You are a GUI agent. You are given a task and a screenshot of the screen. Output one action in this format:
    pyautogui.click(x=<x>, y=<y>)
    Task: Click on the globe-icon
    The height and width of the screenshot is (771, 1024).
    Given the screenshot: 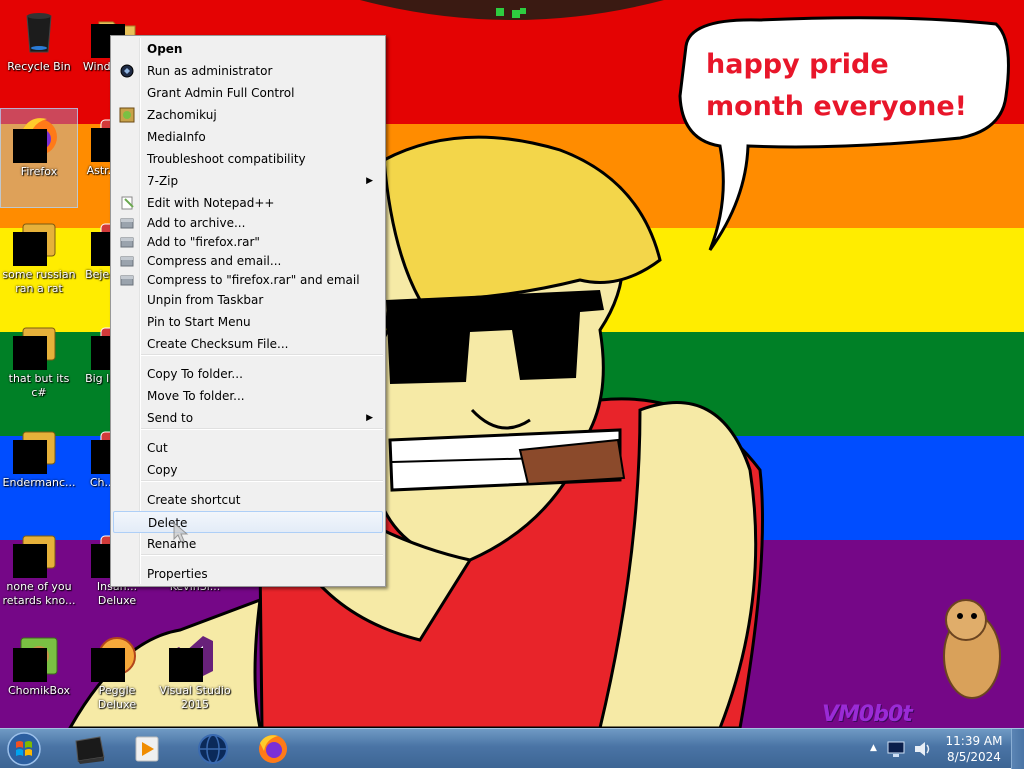 What is the action you would take?
    pyautogui.click(x=213, y=749)
    